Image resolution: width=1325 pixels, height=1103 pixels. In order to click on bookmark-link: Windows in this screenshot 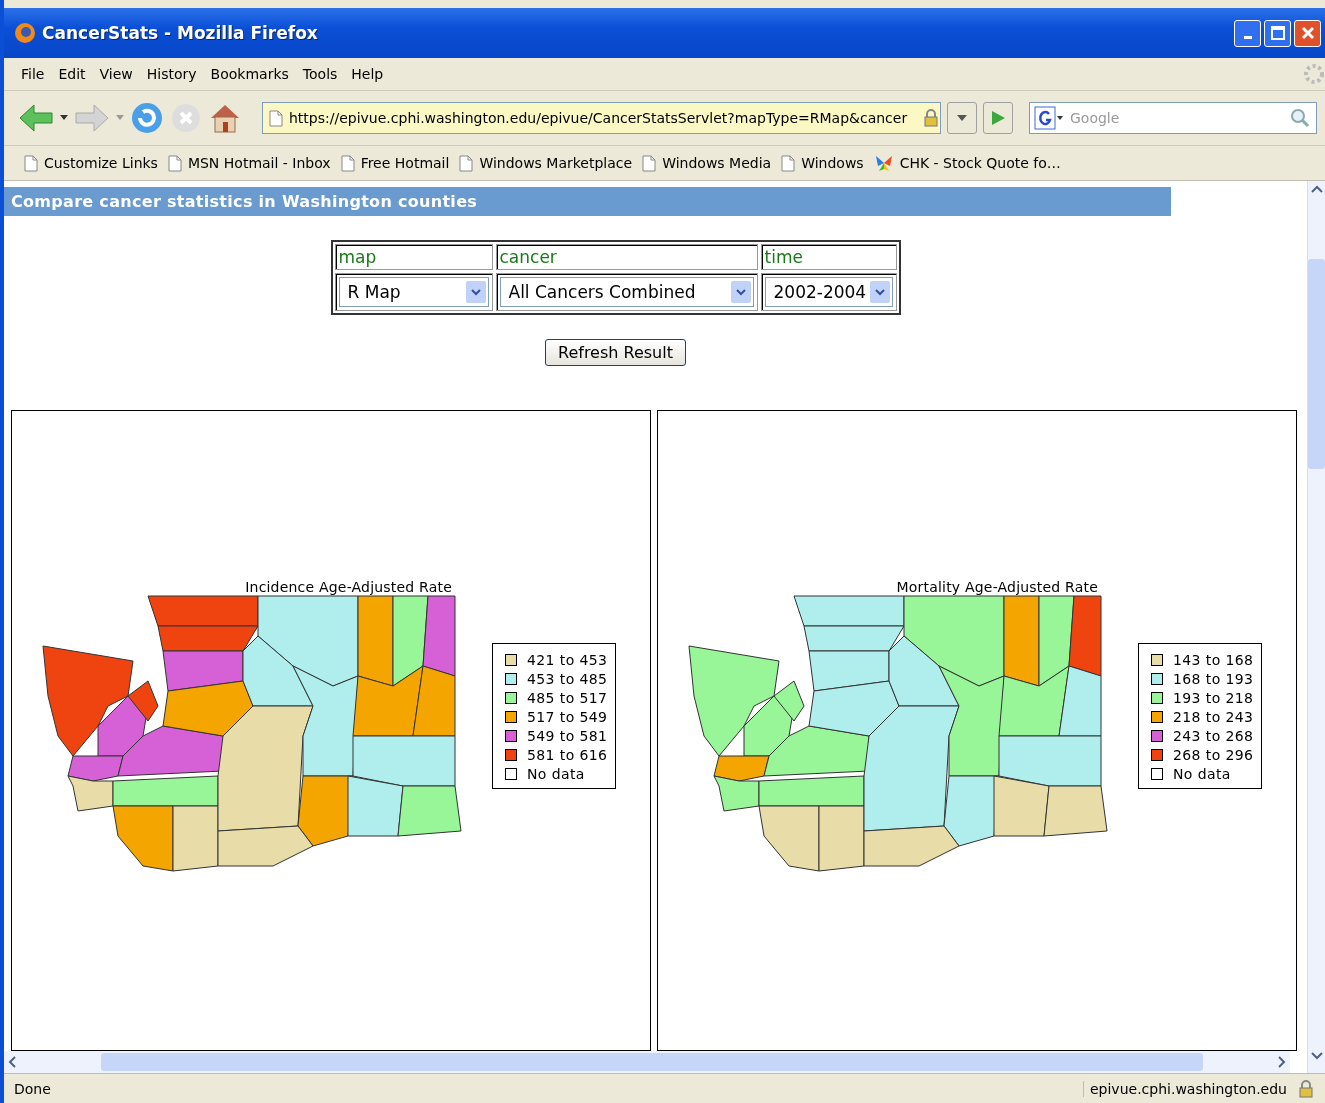, I will do `click(822, 163)`.